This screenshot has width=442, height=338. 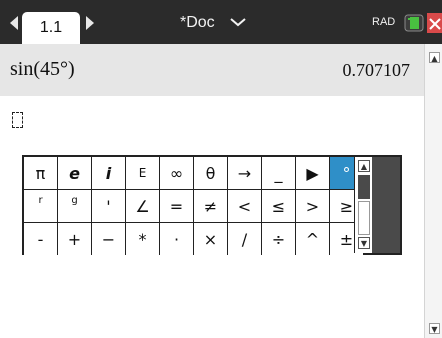 I want to click on palette-symbol-r3-c6: ×, so click(x=210, y=239).